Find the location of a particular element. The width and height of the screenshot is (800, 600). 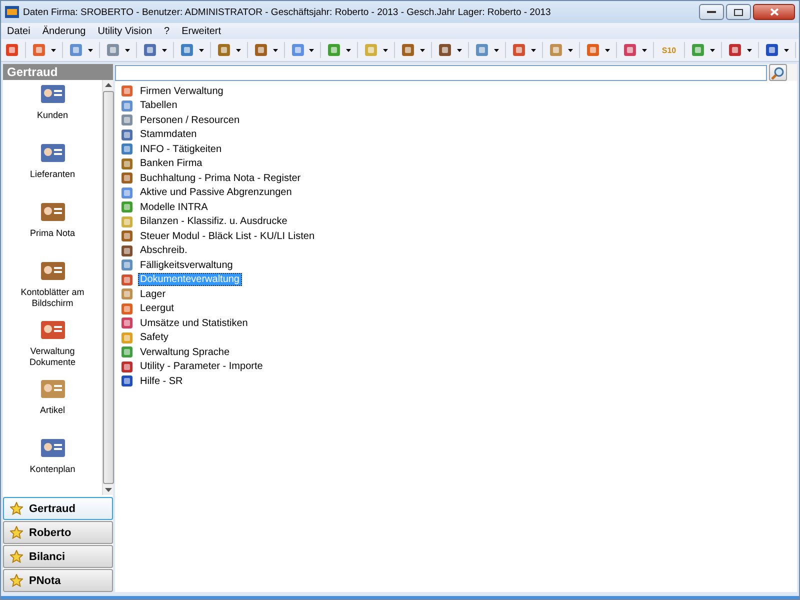

tree-item: Buchhaltung - Prima Nota - Register is located at coordinates (220, 178).